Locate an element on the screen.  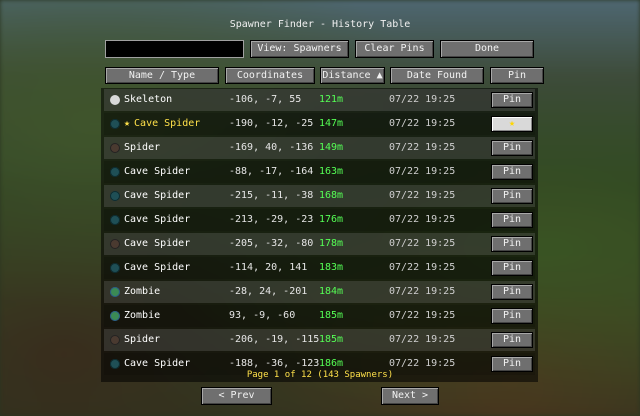
spawner-distance: 121m is located at coordinates (331, 99).